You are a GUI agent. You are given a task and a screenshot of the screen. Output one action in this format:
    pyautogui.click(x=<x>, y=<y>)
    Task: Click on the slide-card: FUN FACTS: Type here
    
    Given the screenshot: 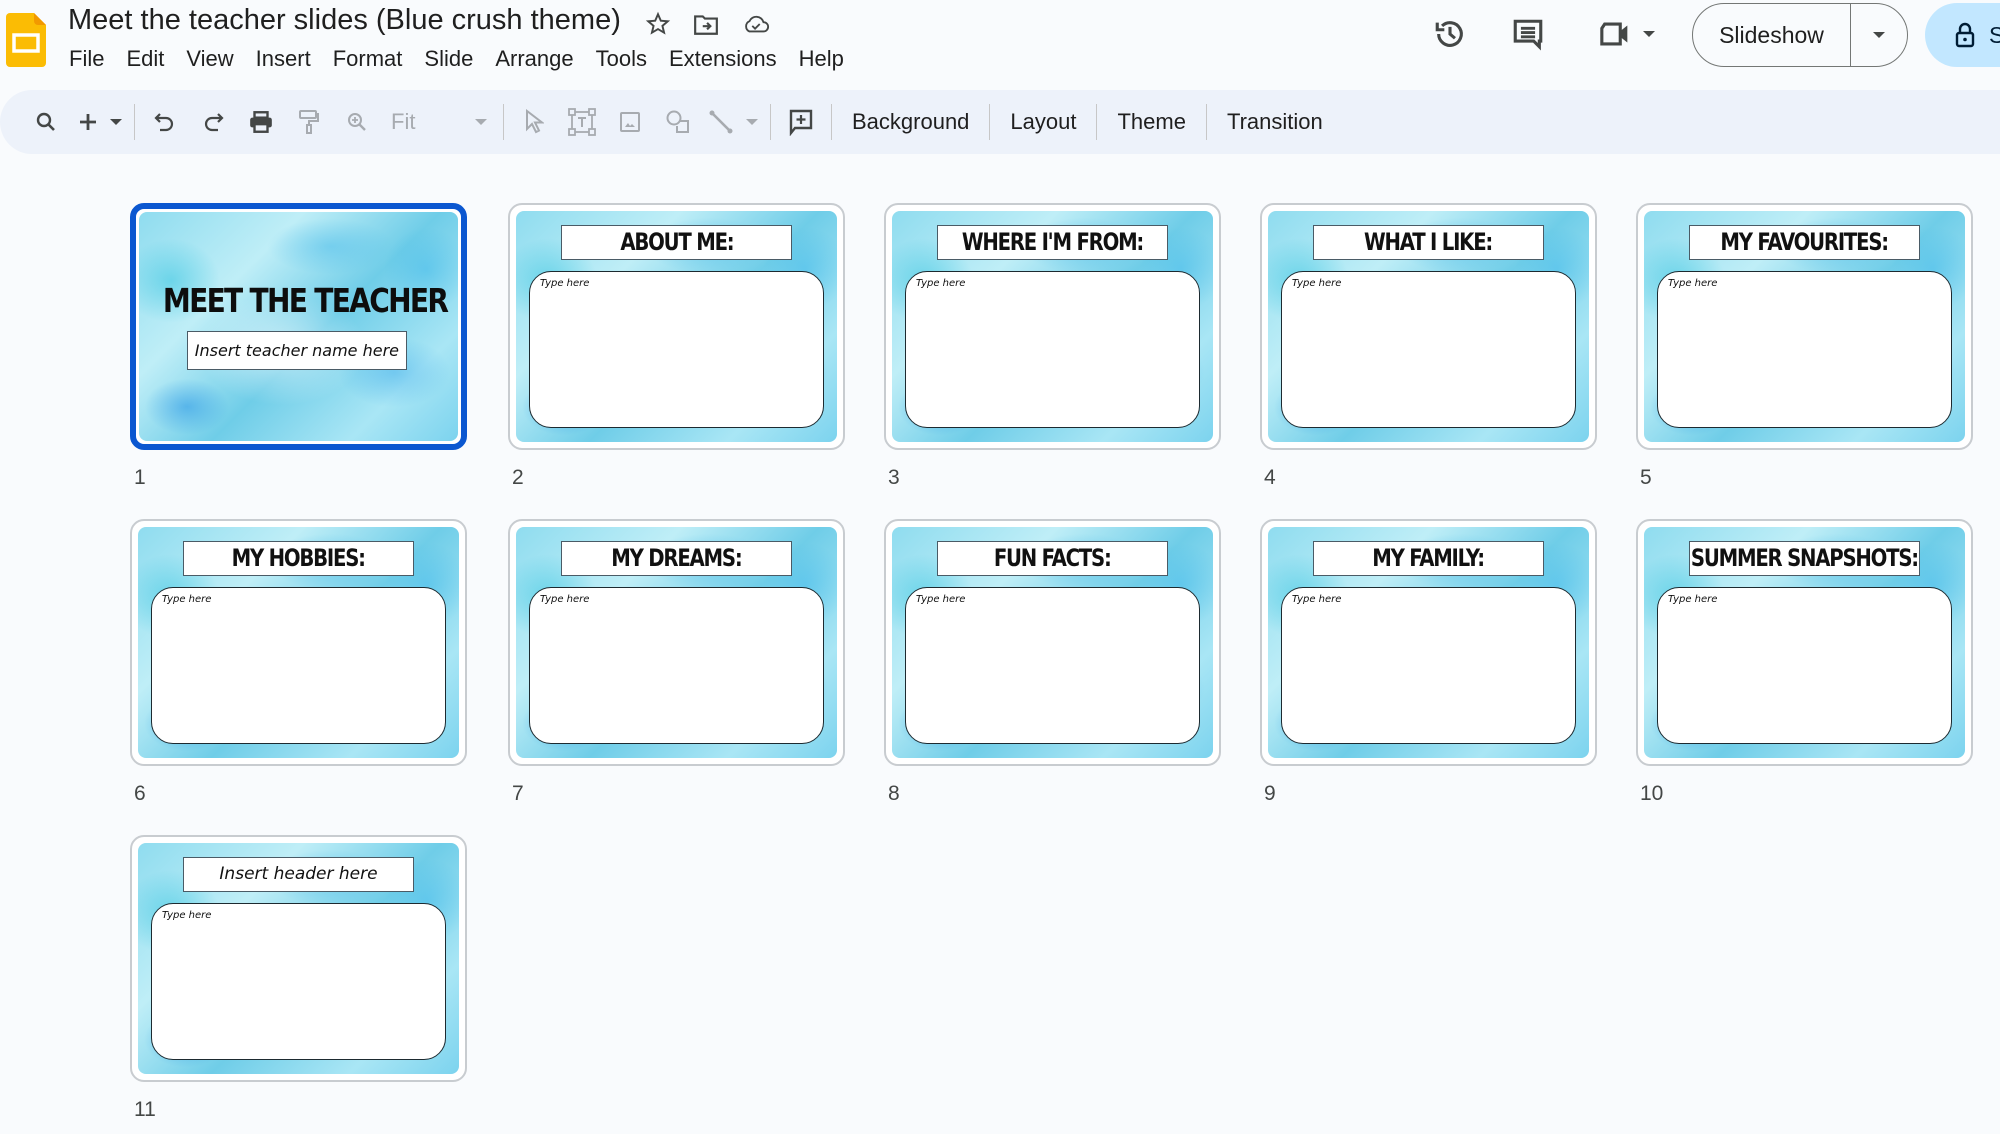 What is the action you would take?
    pyautogui.click(x=1052, y=642)
    